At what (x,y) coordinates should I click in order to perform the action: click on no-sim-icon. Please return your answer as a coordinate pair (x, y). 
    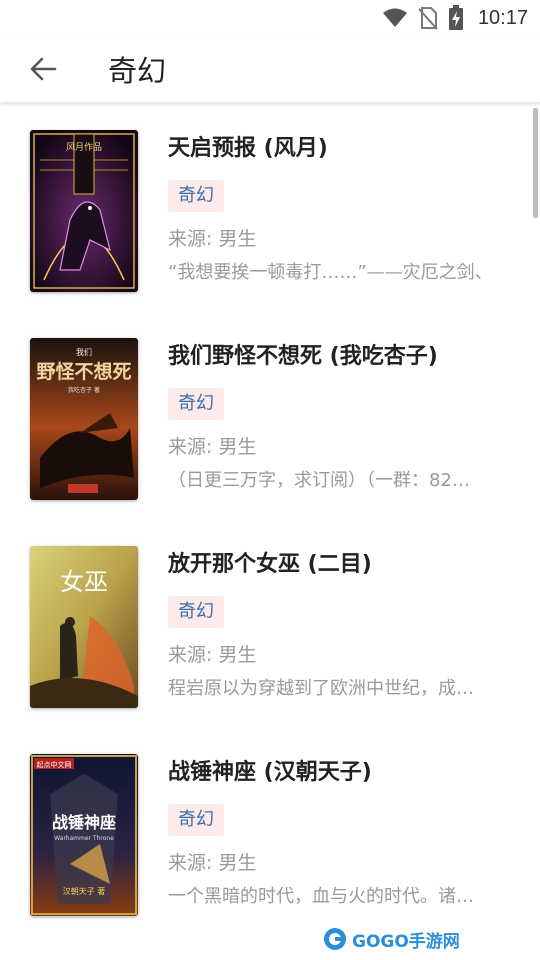
    Looking at the image, I should click on (428, 18).